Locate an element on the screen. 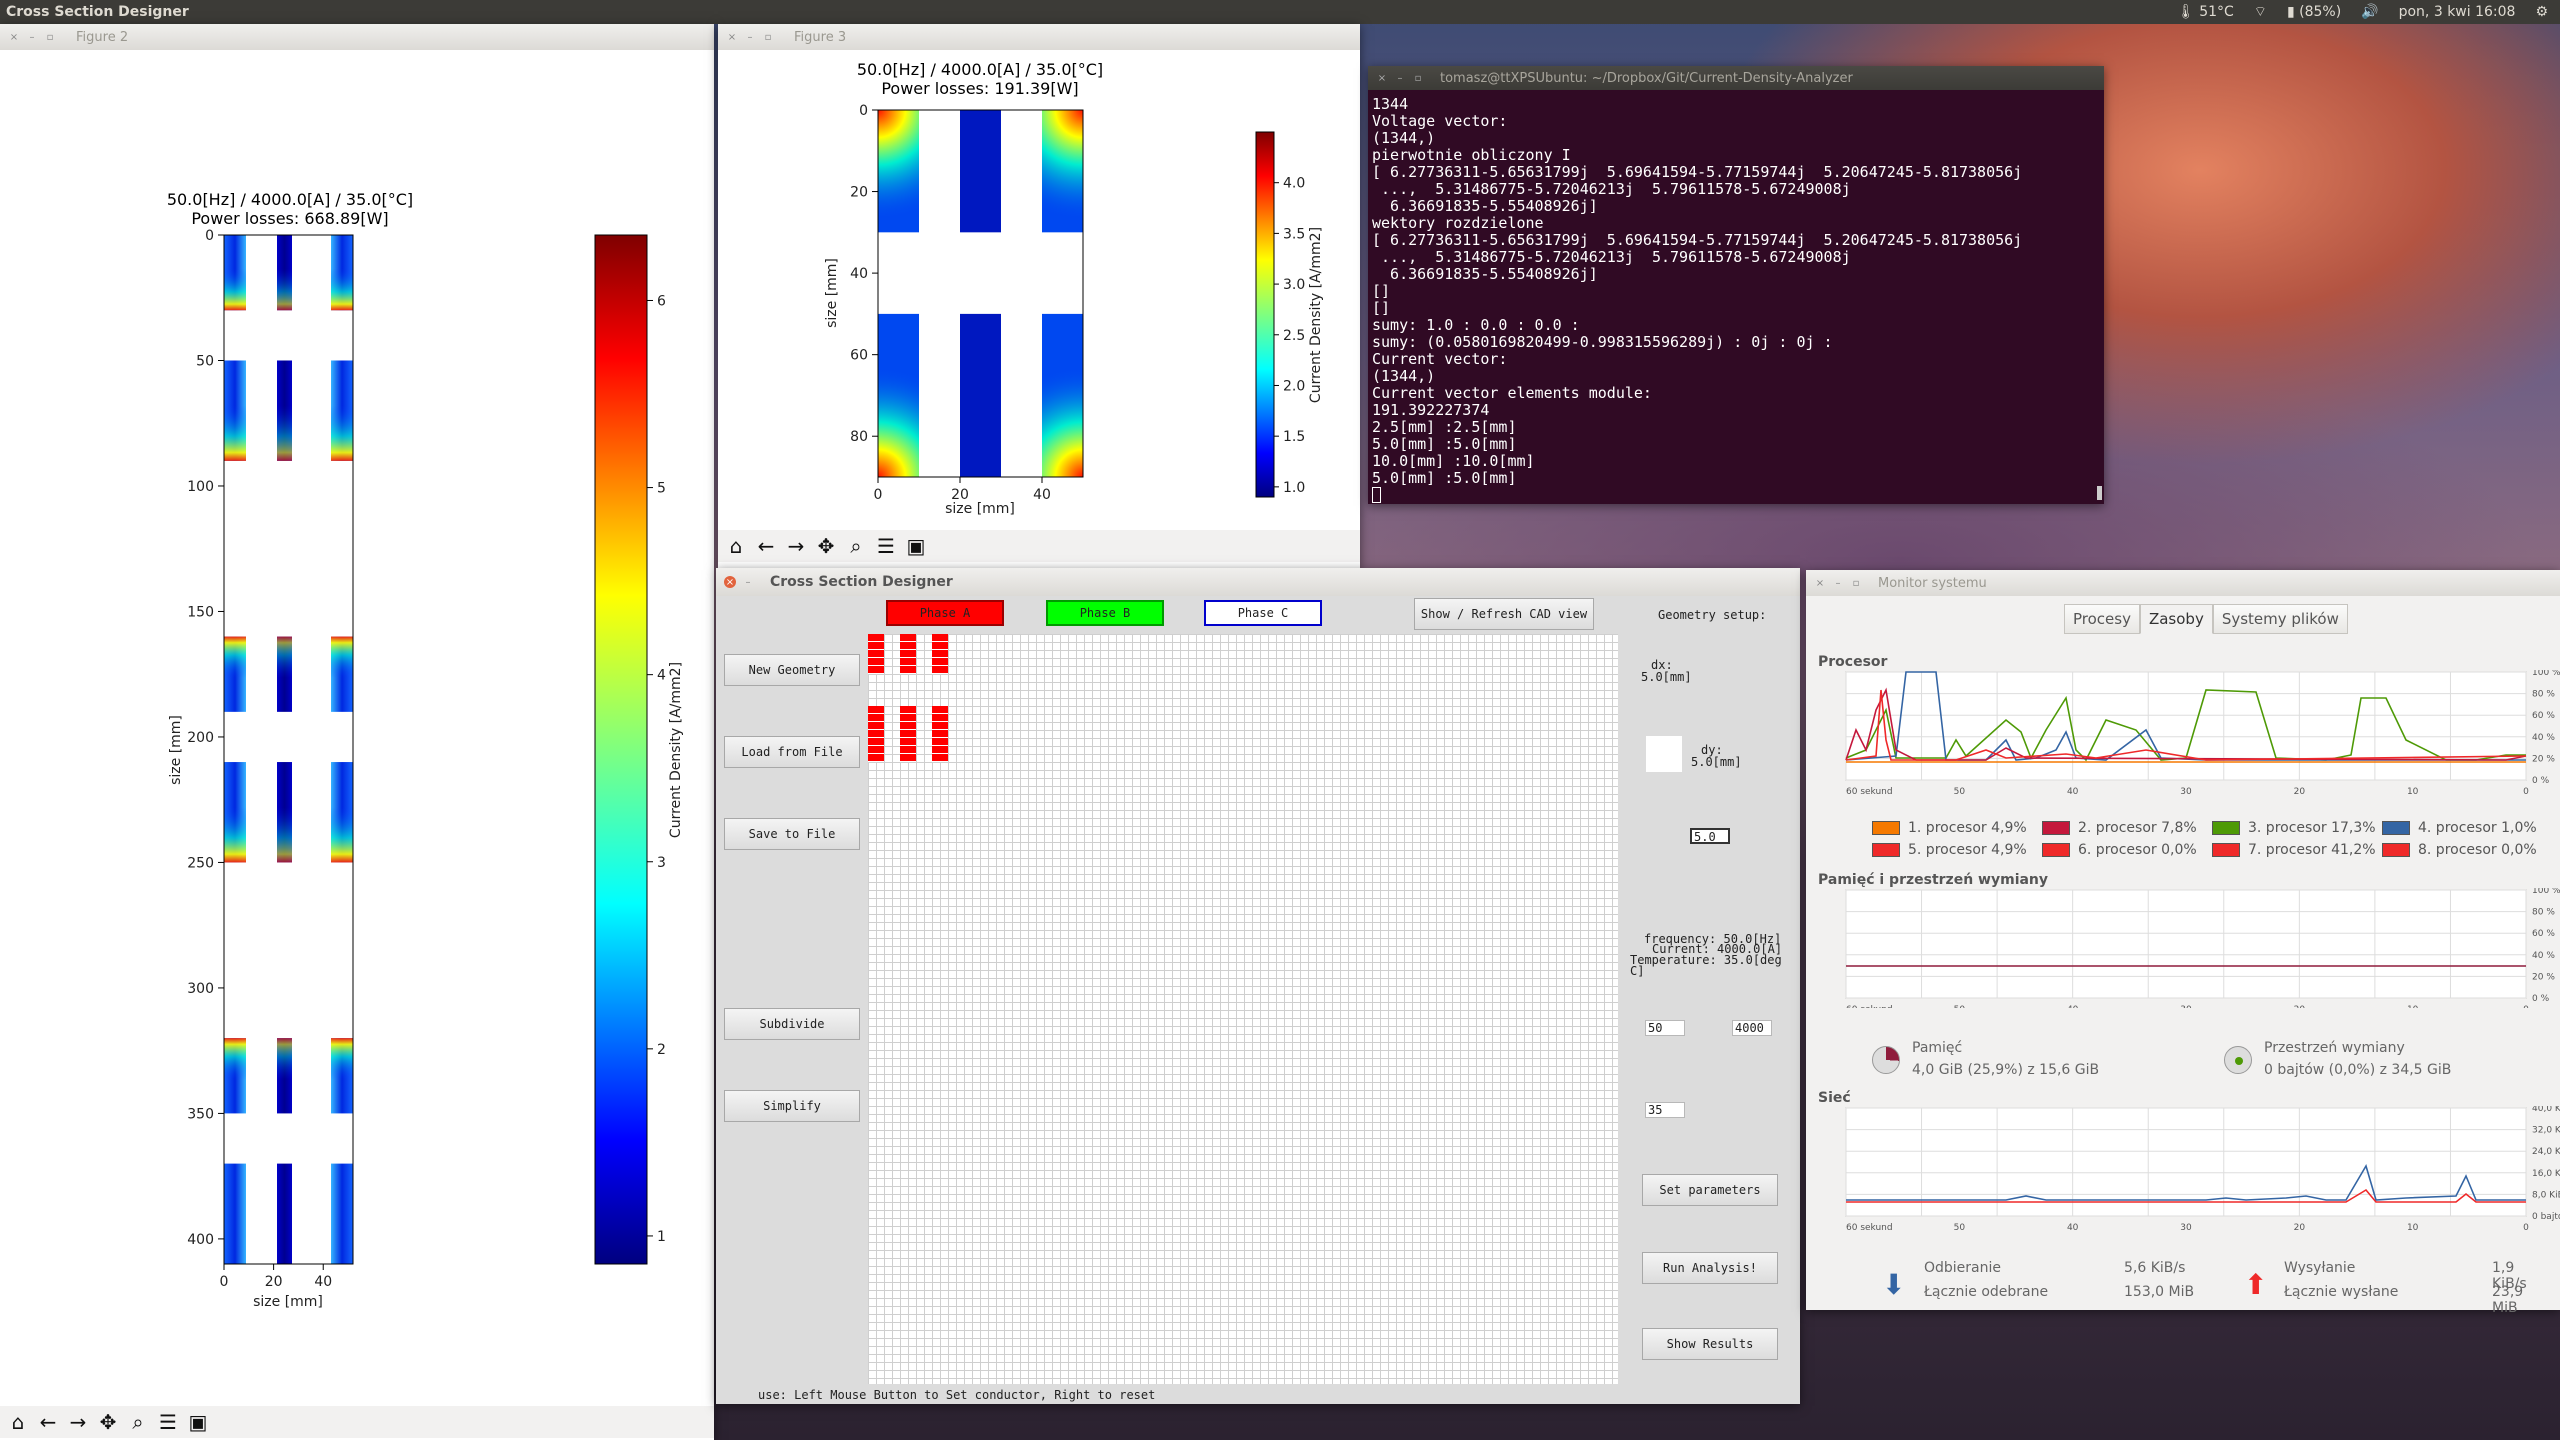  figure3-colorbar is located at coordinates (1265, 314).